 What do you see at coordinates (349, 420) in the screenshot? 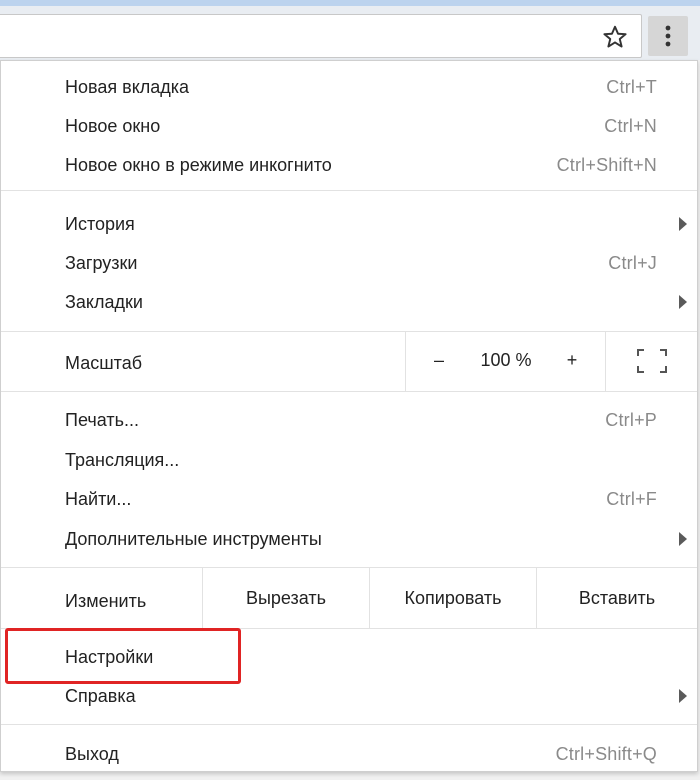
I see `menu-item-print: Печать... Ctrl+P` at bounding box center [349, 420].